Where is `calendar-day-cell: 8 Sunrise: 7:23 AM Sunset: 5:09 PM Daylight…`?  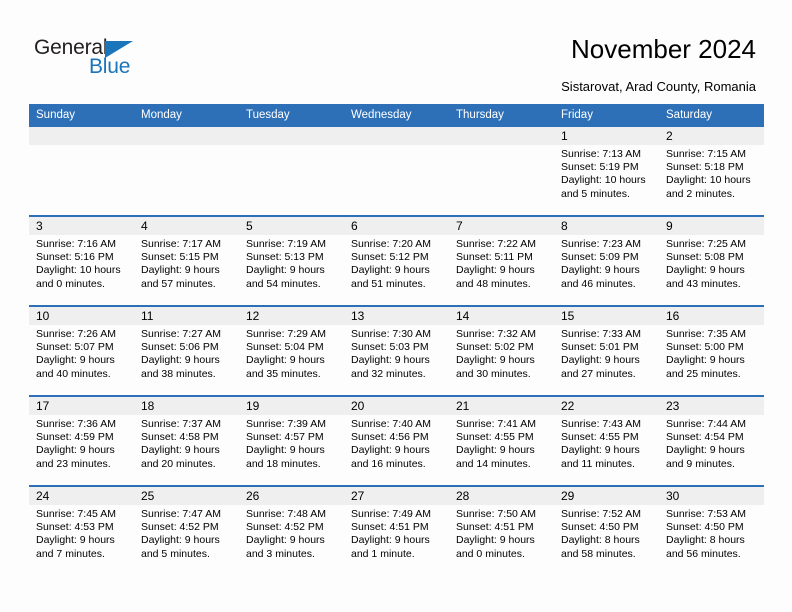 calendar-day-cell: 8 Sunrise: 7:23 AM Sunset: 5:09 PM Daylight… is located at coordinates (606, 260).